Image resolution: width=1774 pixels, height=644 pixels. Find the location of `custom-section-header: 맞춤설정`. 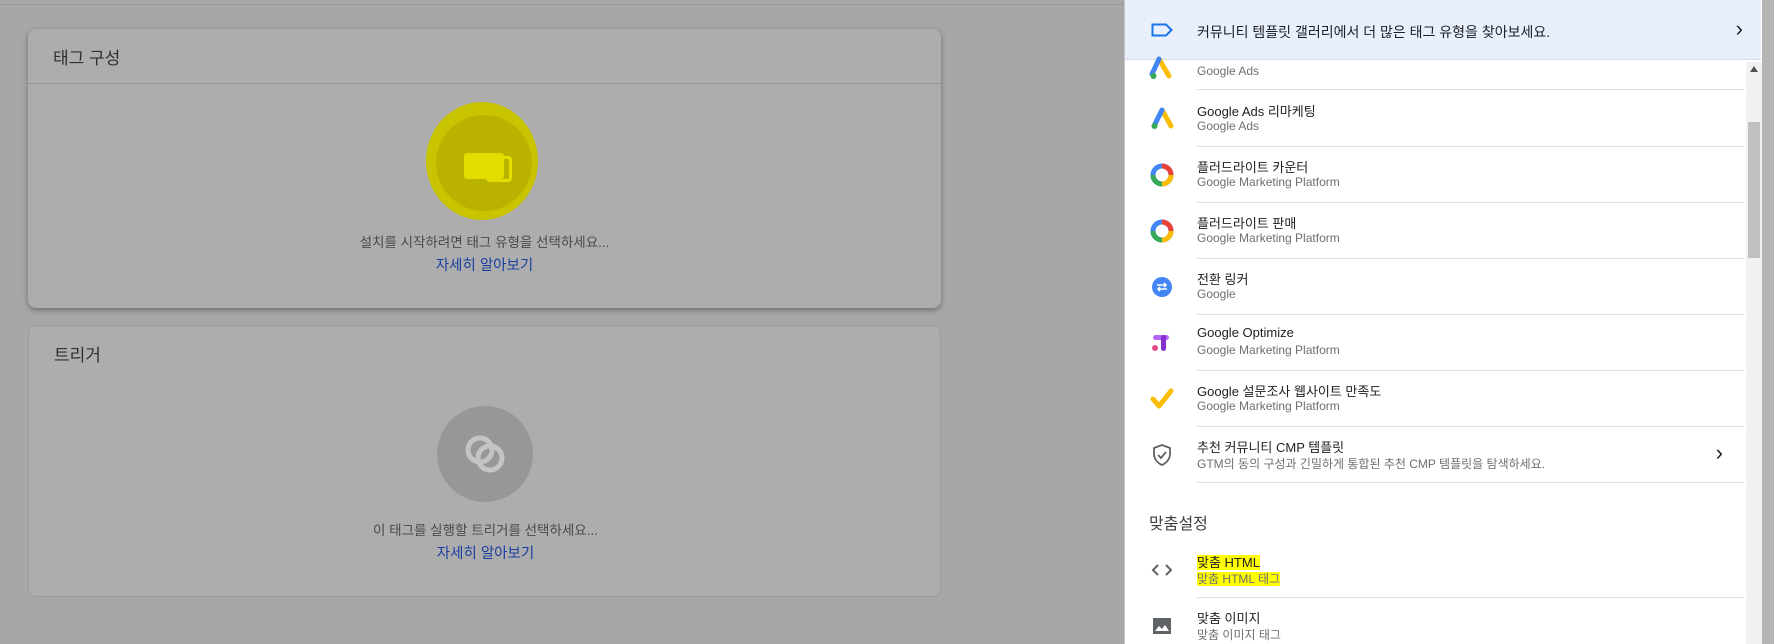

custom-section-header: 맞춤설정 is located at coordinates (1178, 524).